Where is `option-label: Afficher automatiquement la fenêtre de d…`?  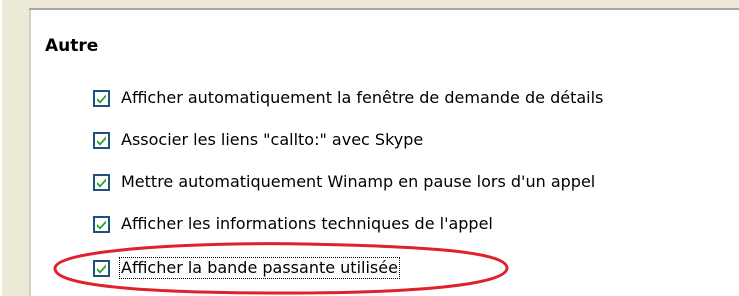 option-label: Afficher automatiquement la fenêtre de d… is located at coordinates (362, 98).